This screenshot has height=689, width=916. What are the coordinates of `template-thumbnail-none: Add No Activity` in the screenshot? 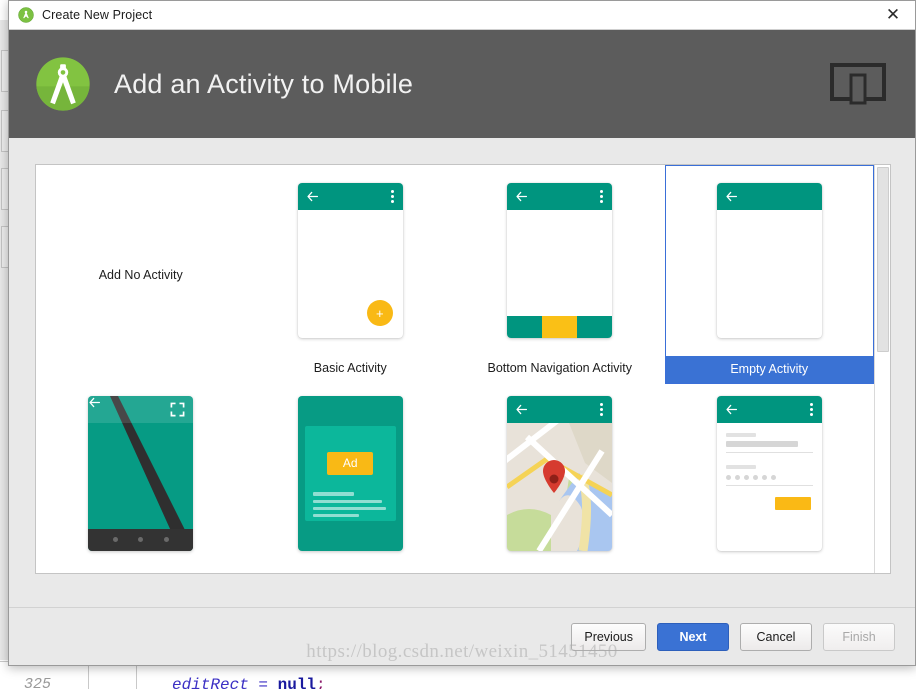 It's located at (141, 274).